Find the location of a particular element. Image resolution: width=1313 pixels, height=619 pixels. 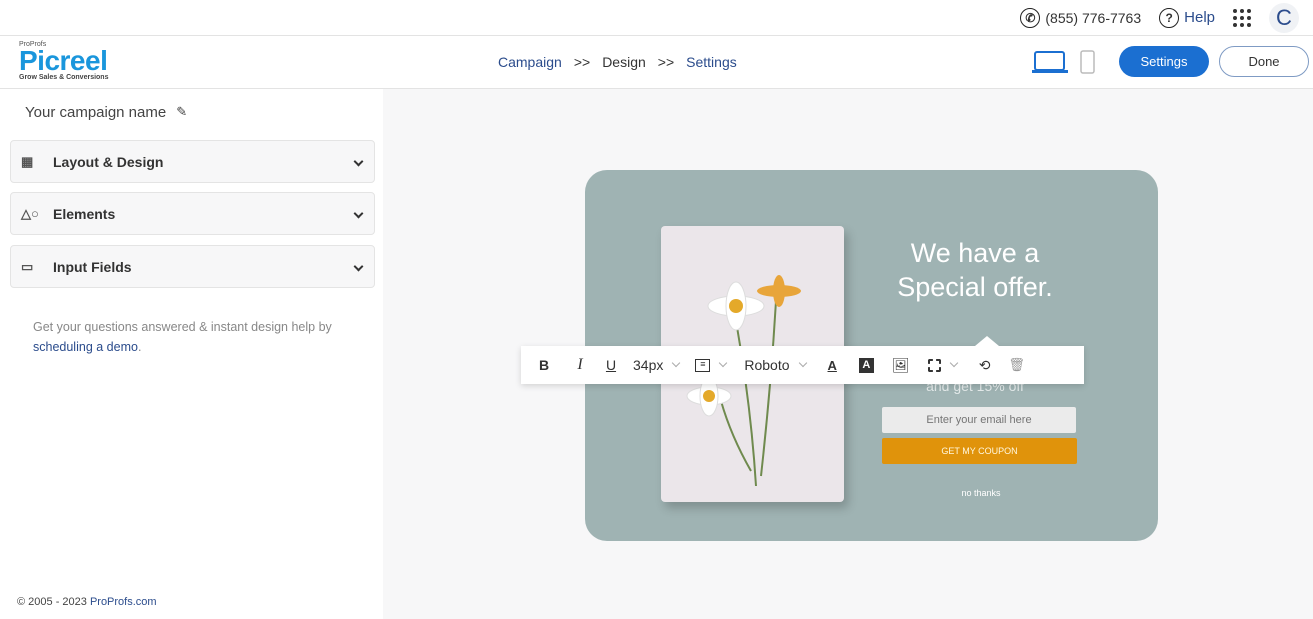

font-size-dropdown: 34px is located at coordinates (661, 365).